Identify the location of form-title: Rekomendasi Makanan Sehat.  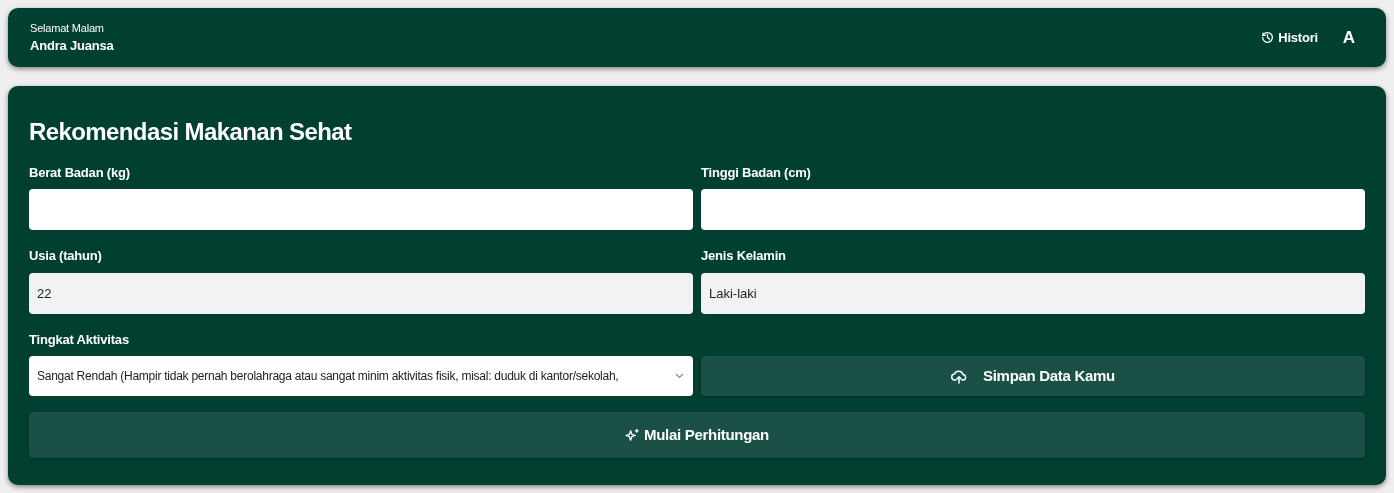
(191, 132).